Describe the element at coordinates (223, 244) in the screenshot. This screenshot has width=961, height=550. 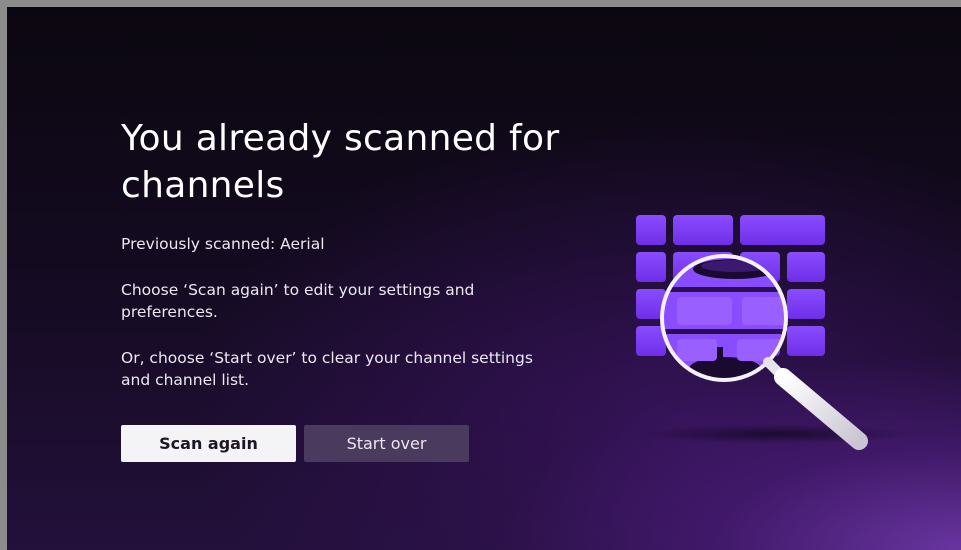
I see `previously-scanned-text: Previously scanned: Aerial` at that location.